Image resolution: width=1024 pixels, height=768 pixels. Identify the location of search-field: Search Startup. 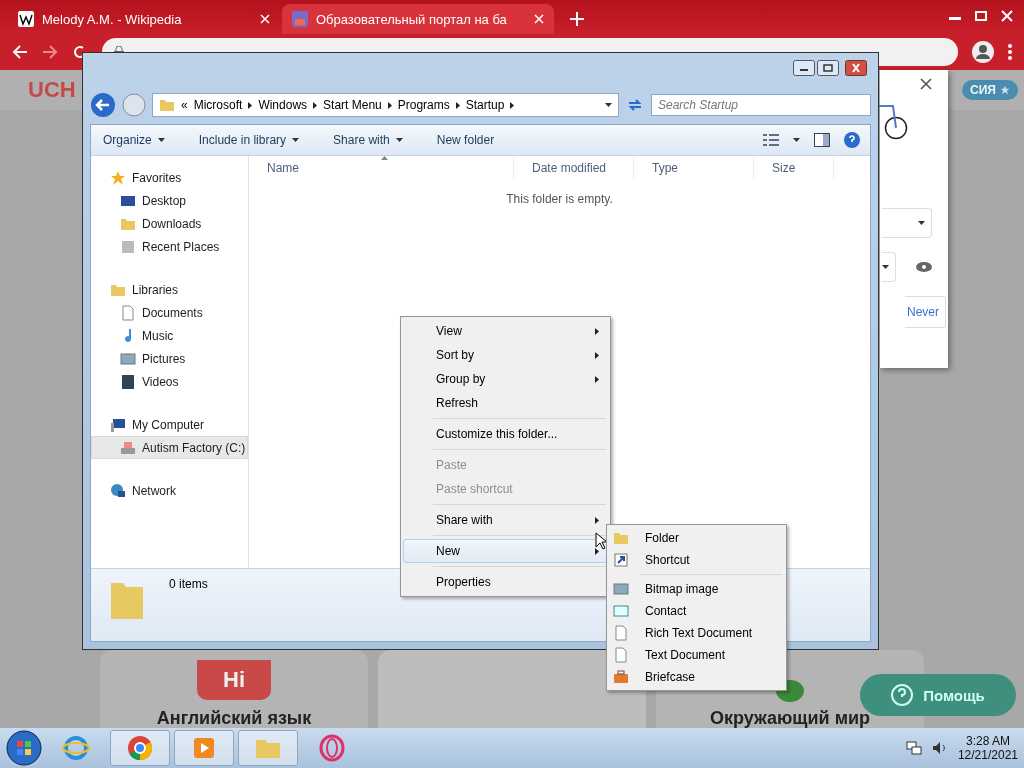
(761, 105).